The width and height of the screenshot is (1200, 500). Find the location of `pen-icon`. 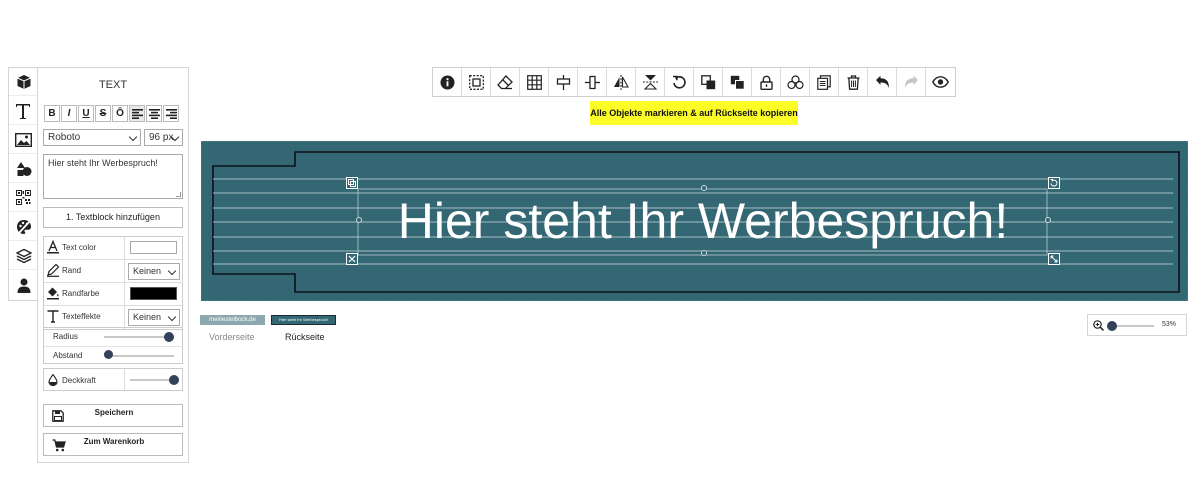

pen-icon is located at coordinates (53, 270).